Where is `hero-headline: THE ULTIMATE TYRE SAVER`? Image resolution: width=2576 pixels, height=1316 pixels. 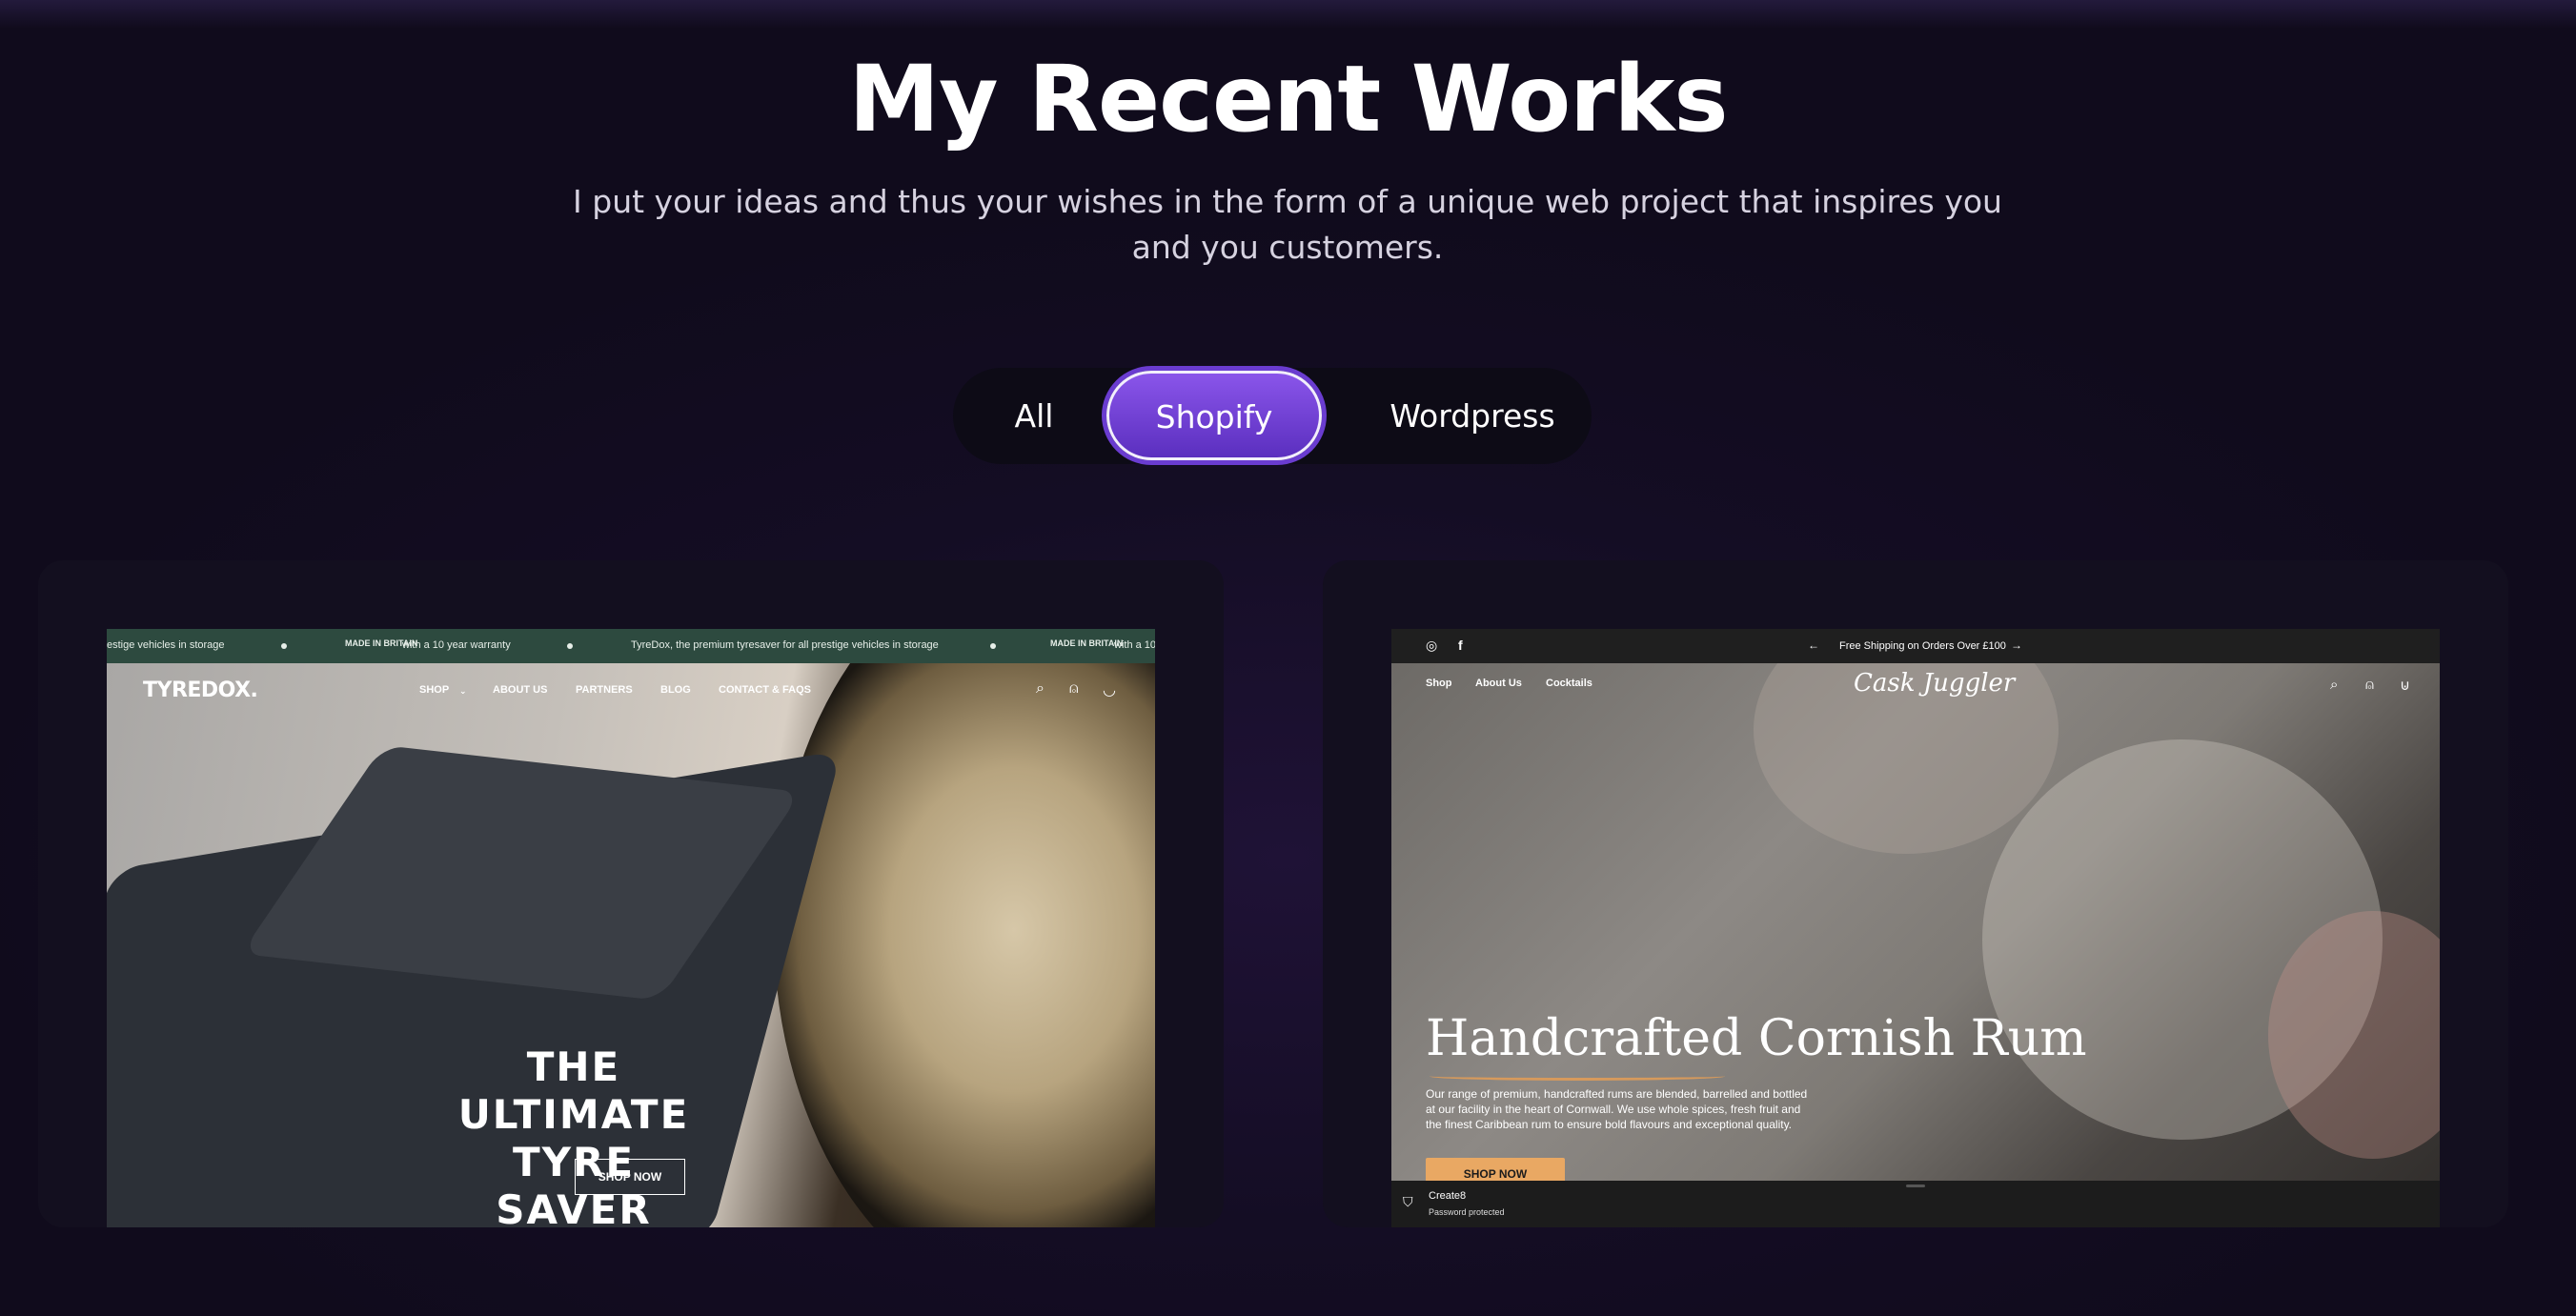 hero-headline: THE ULTIMATE TYRE SAVER is located at coordinates (573, 1135).